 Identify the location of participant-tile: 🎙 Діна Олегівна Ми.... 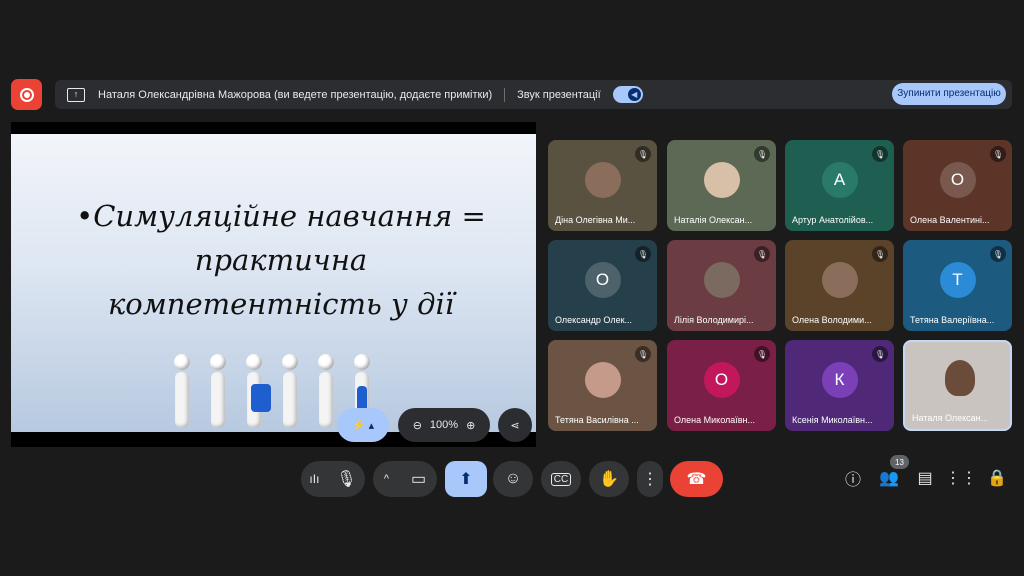
(602, 185).